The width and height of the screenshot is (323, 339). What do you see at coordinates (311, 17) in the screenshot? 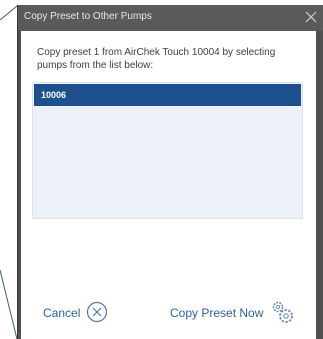
I see `close-icon` at bounding box center [311, 17].